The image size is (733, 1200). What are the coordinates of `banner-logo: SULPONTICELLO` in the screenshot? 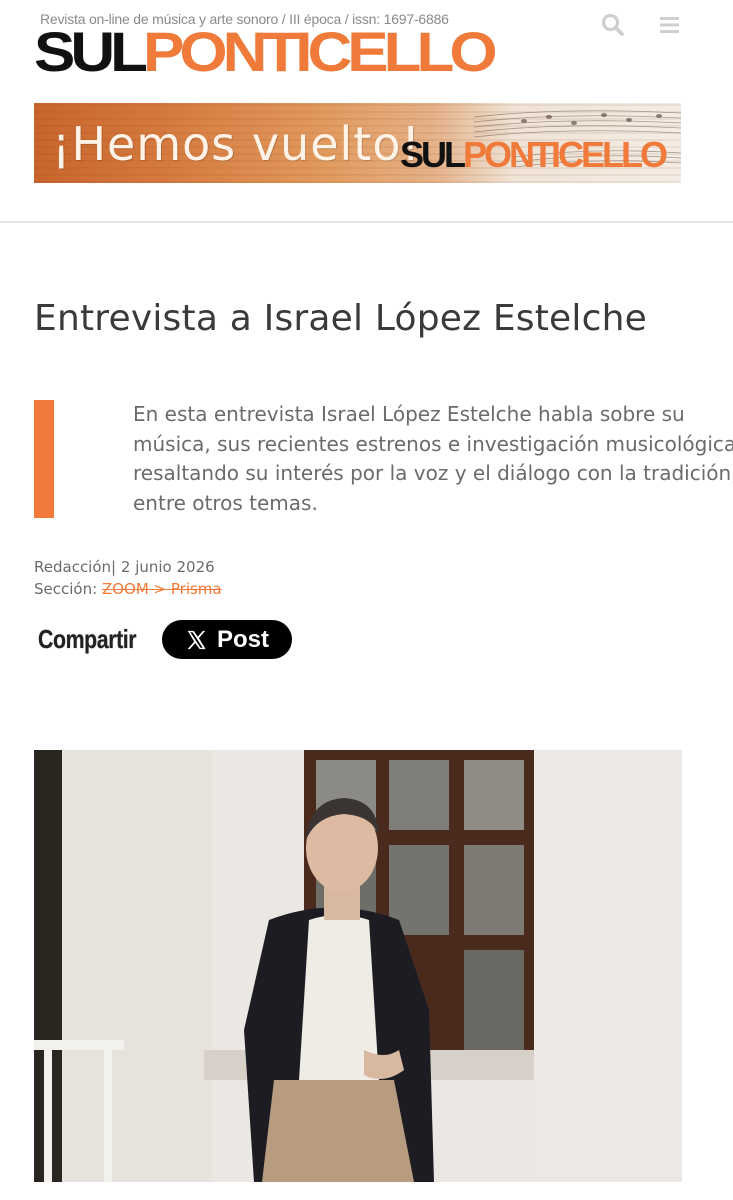 It's located at (534, 154).